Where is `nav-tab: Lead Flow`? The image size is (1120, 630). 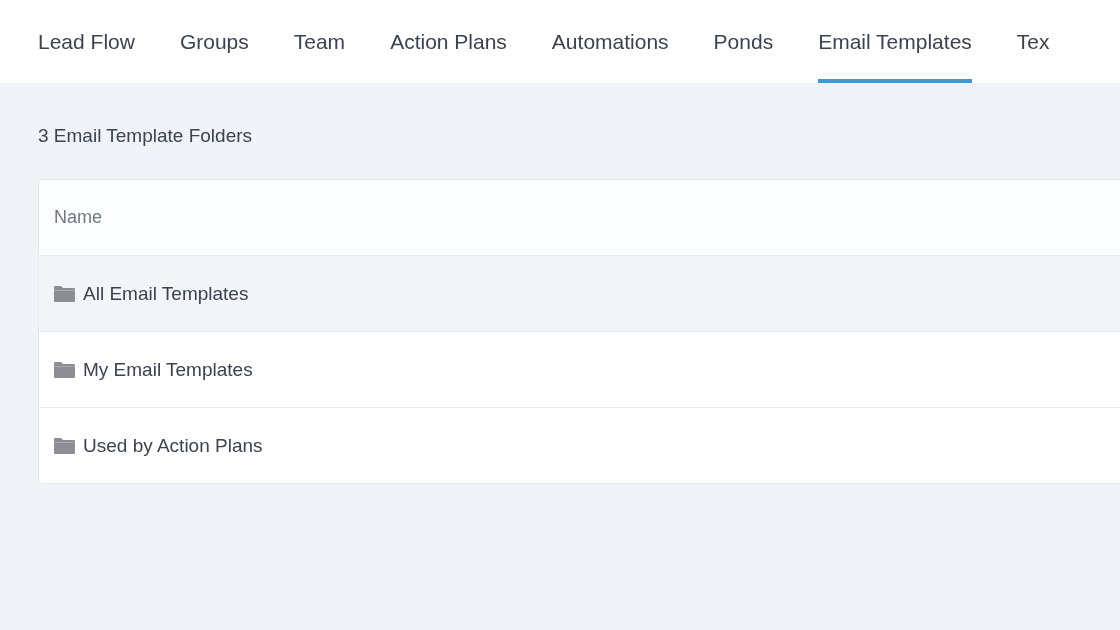
nav-tab: Lead Flow is located at coordinates (86, 41).